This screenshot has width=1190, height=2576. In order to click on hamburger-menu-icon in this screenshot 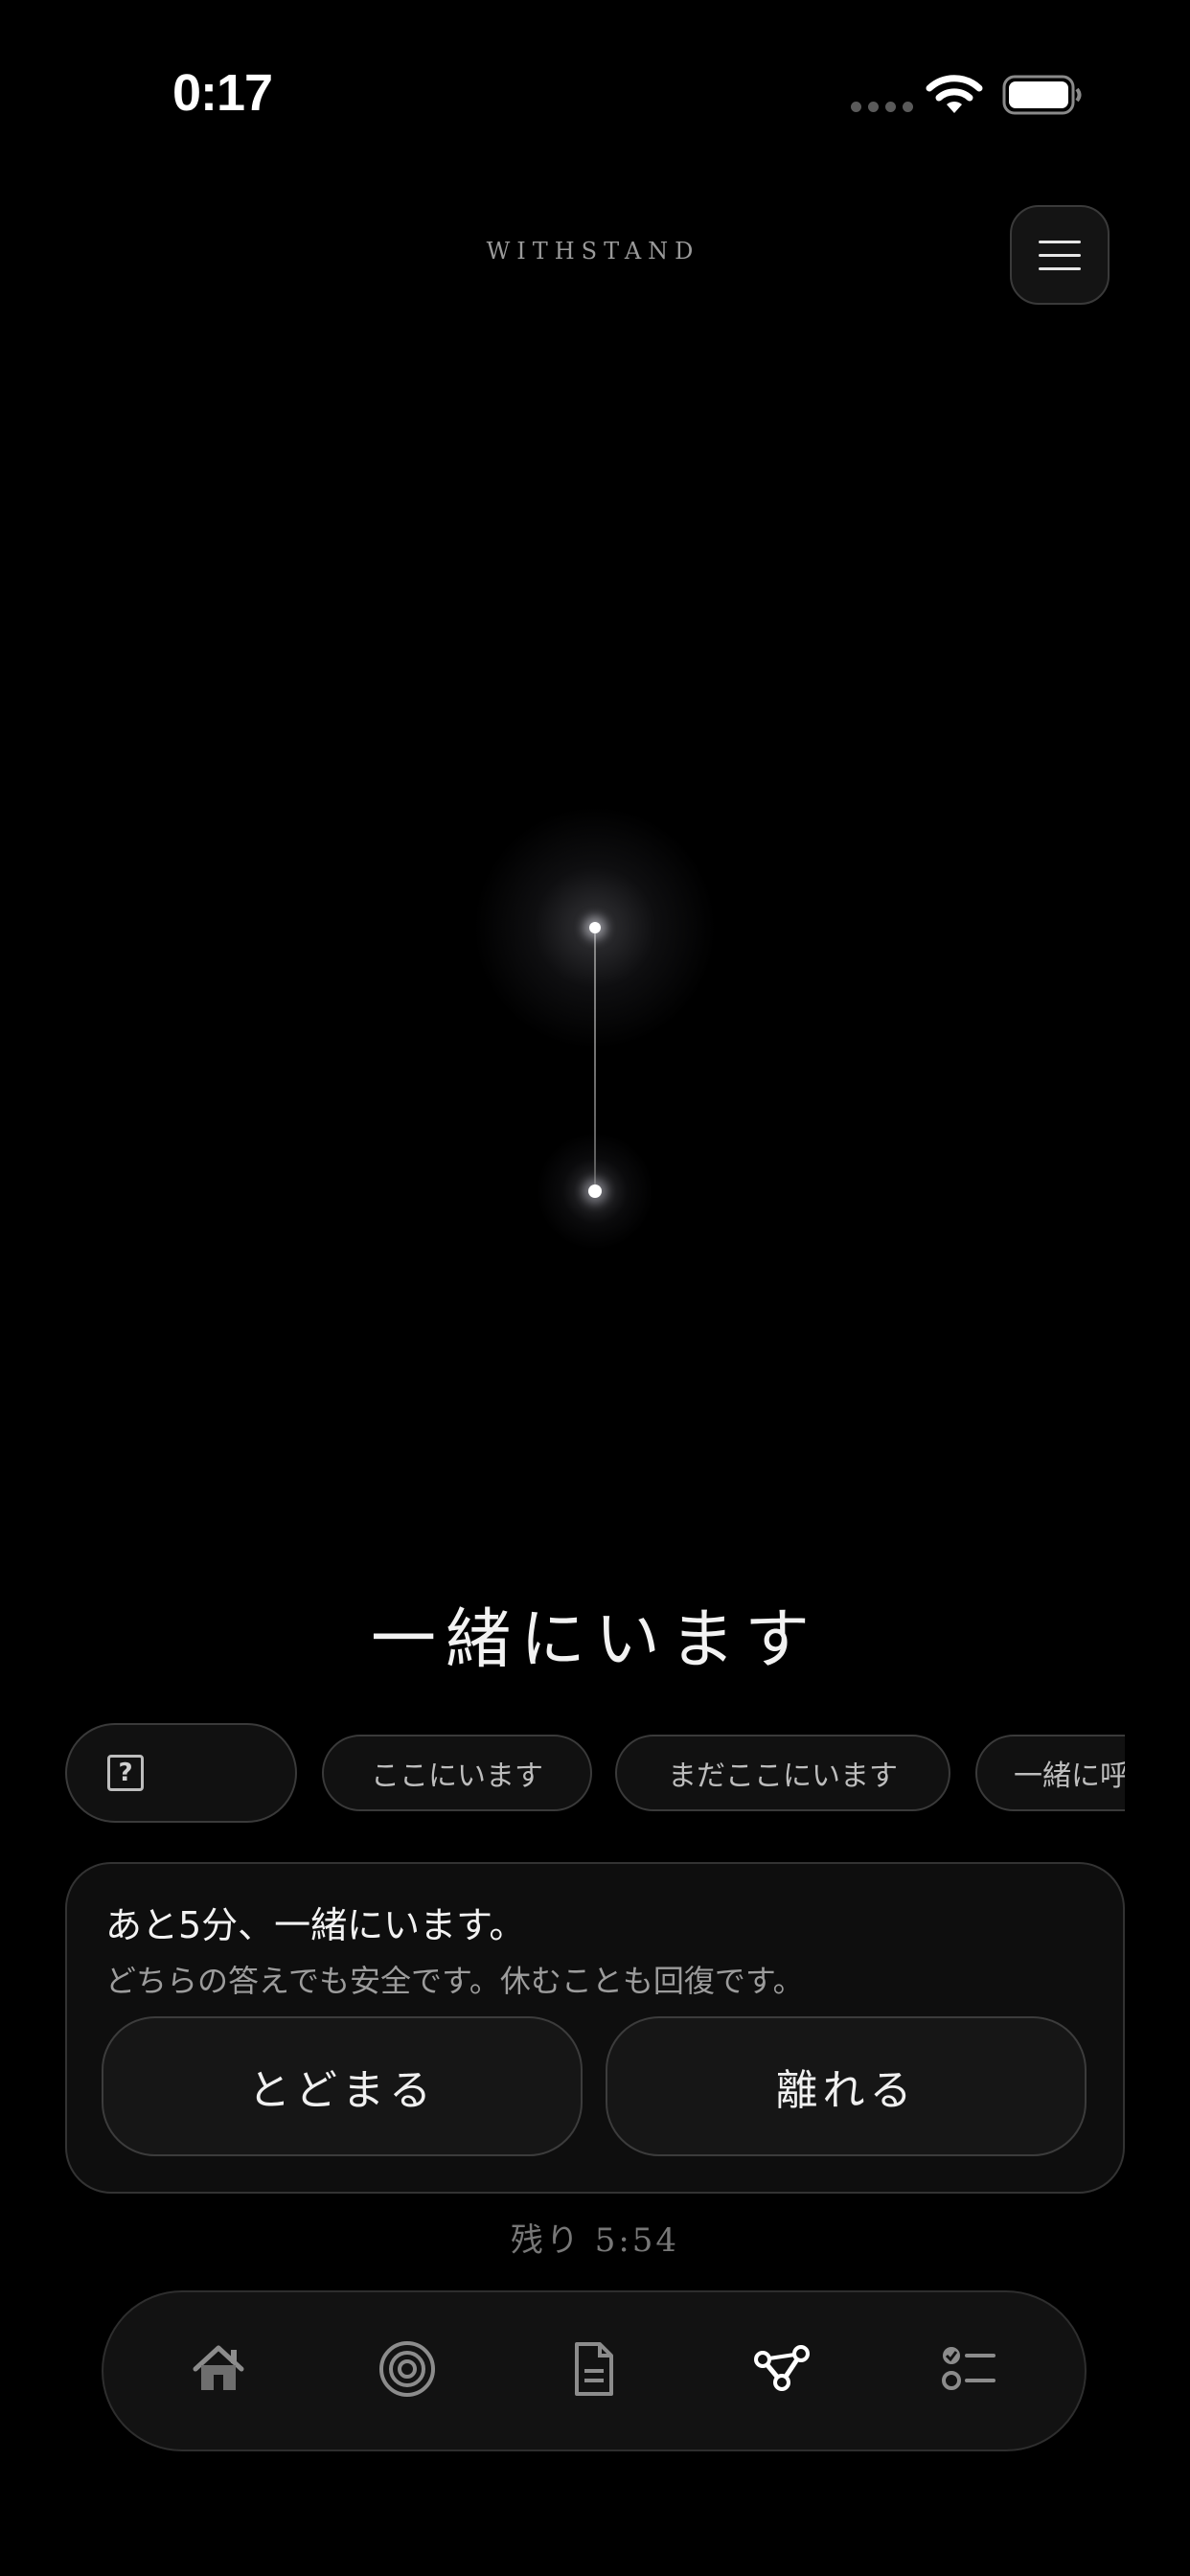, I will do `click(1060, 241)`.